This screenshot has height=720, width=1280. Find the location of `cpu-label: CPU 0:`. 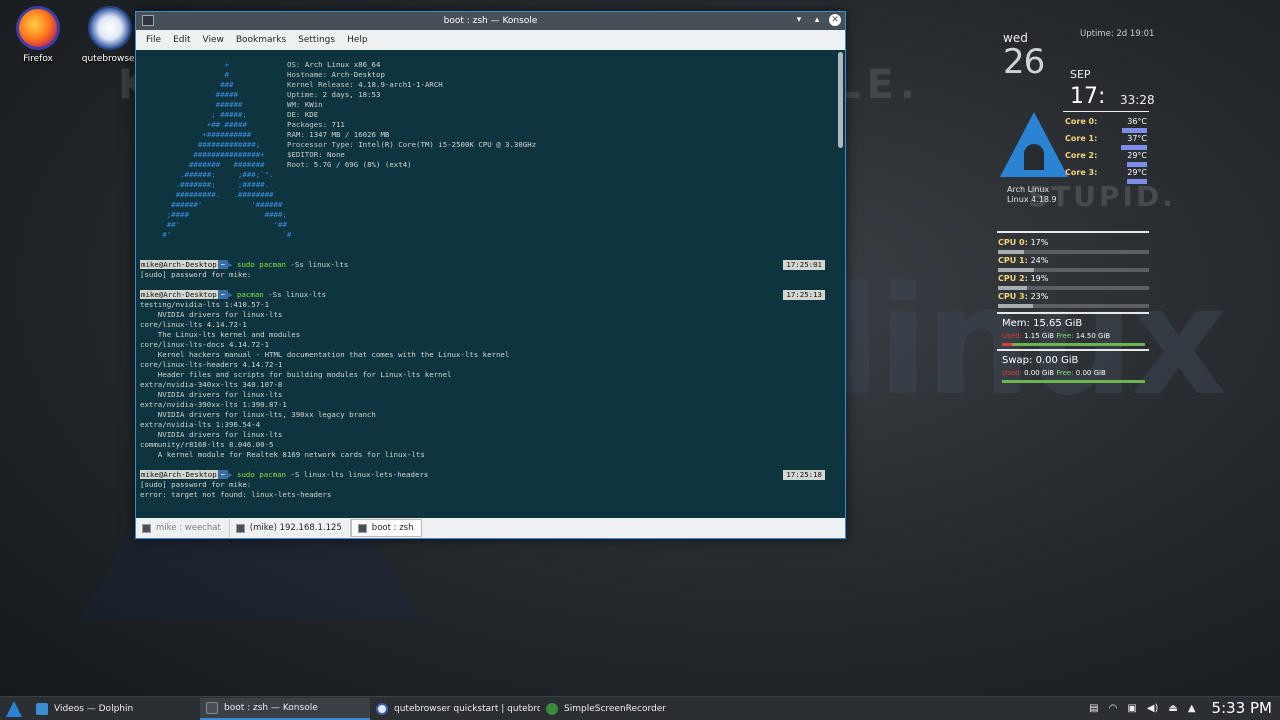

cpu-label: CPU 0: is located at coordinates (1014, 242).